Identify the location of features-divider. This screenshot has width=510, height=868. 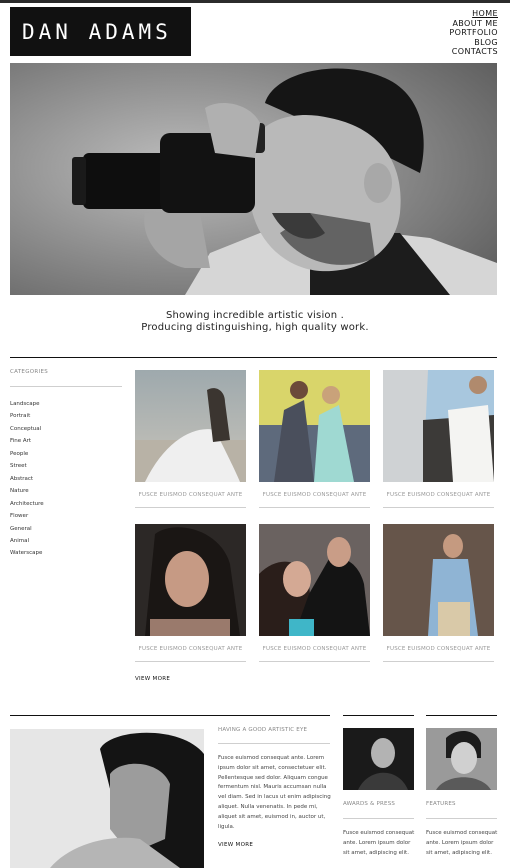
(461, 715).